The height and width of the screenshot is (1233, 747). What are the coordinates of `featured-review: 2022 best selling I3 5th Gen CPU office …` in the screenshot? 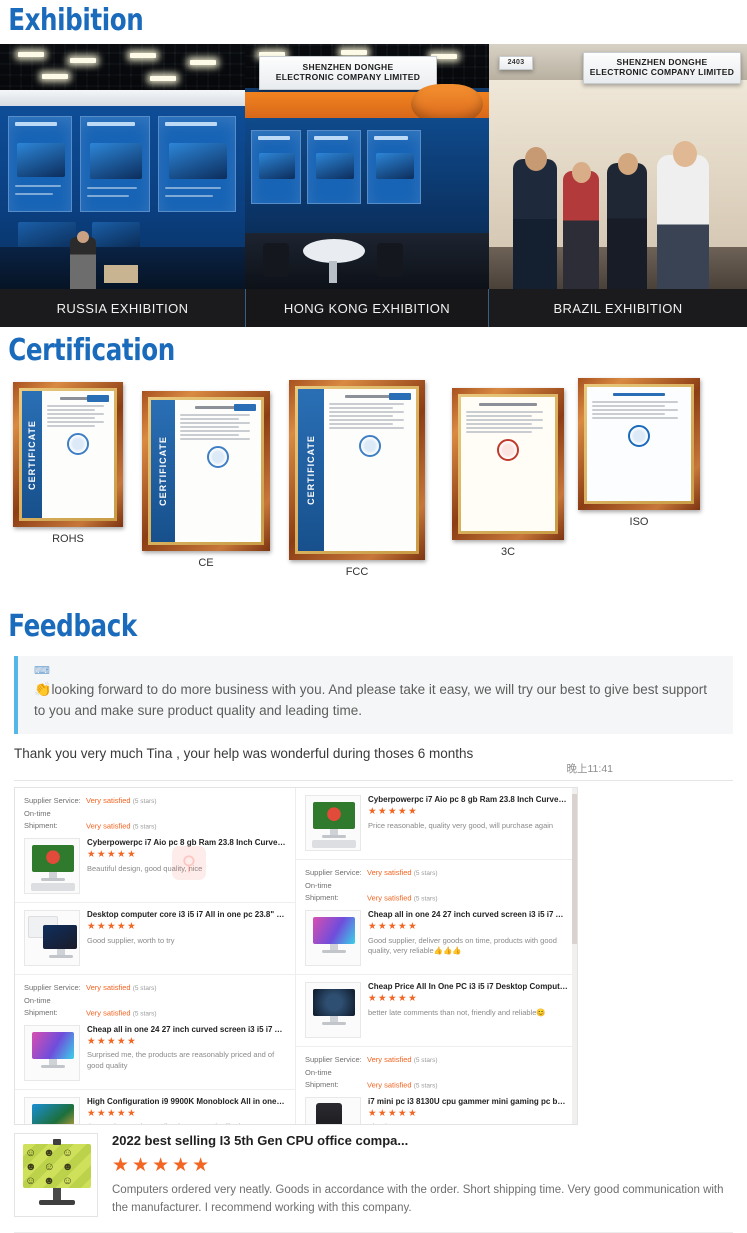 It's located at (373, 1183).